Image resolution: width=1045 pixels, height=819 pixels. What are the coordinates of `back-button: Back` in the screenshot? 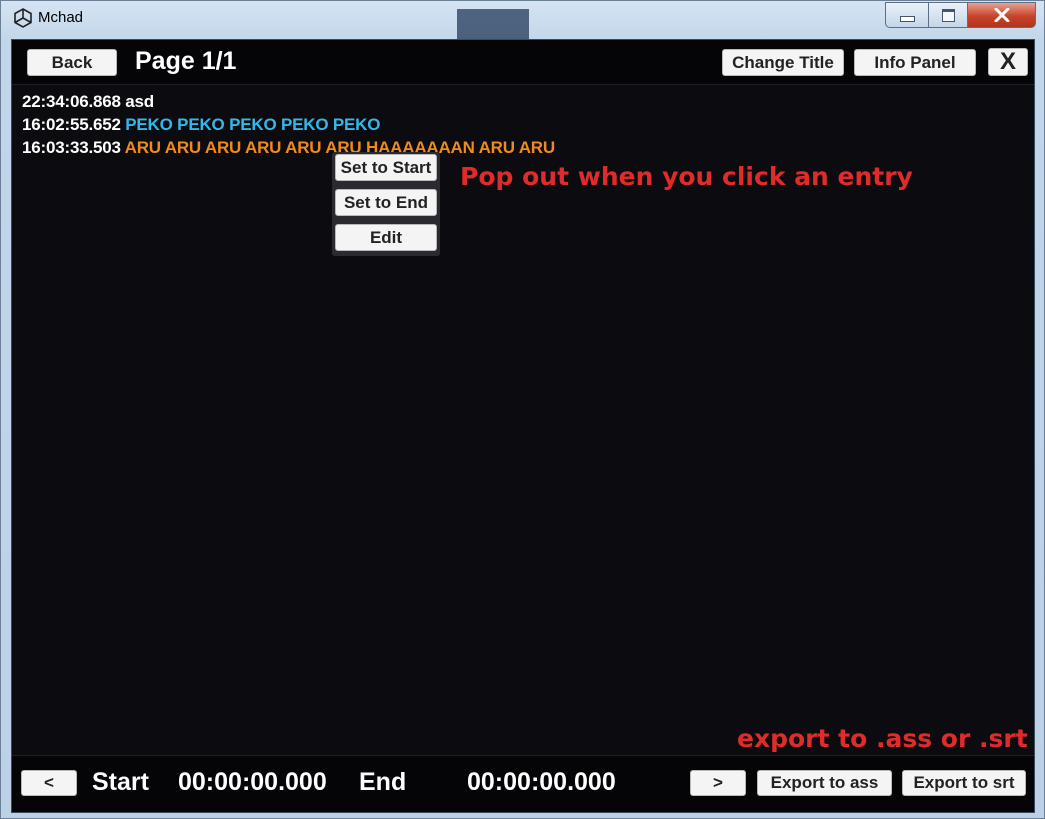 It's located at (72, 62).